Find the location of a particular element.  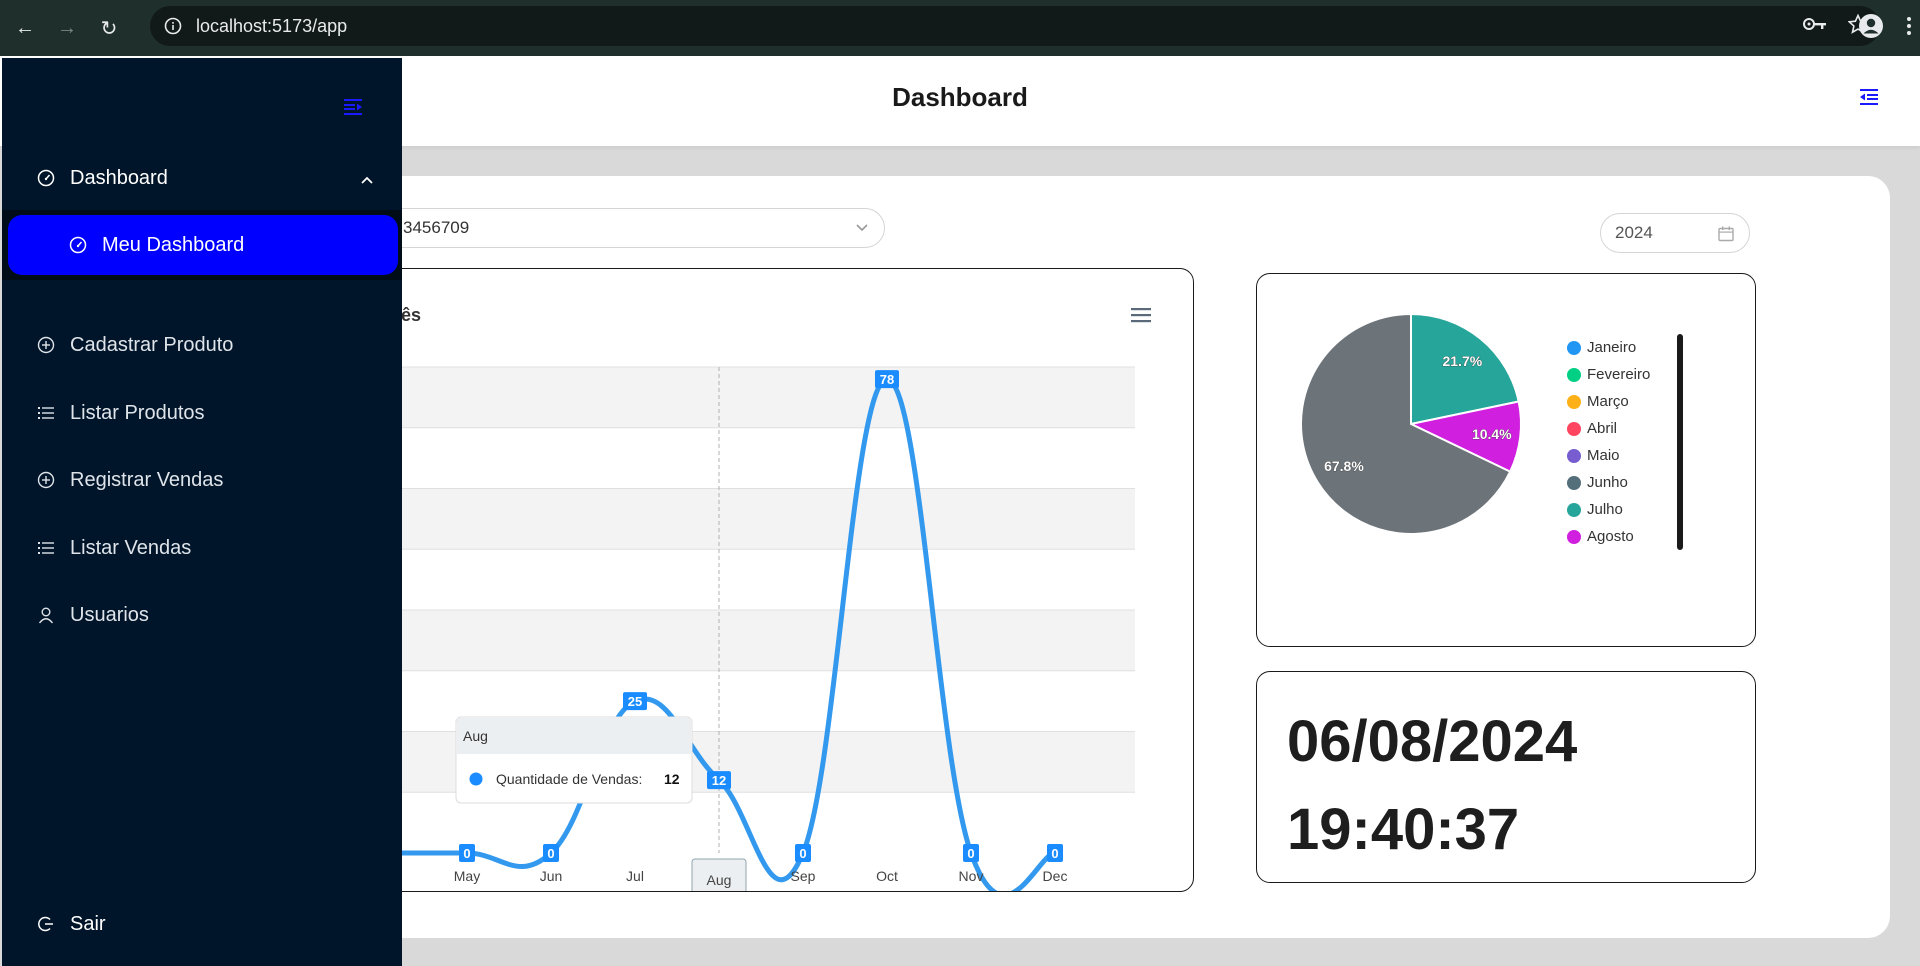

legend-item: Março is located at coordinates (1608, 401).